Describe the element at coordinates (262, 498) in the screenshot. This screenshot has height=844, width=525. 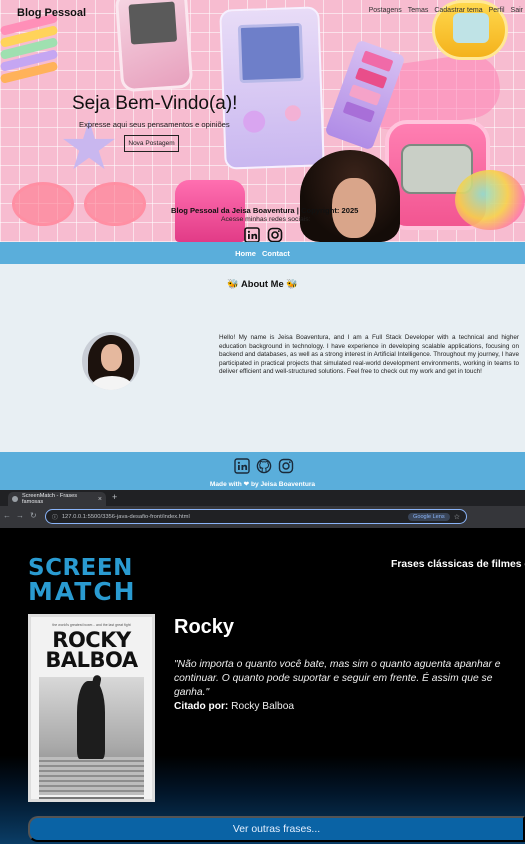
I see `tab-bar: ScreenMatch - Frases famosas × +` at that location.